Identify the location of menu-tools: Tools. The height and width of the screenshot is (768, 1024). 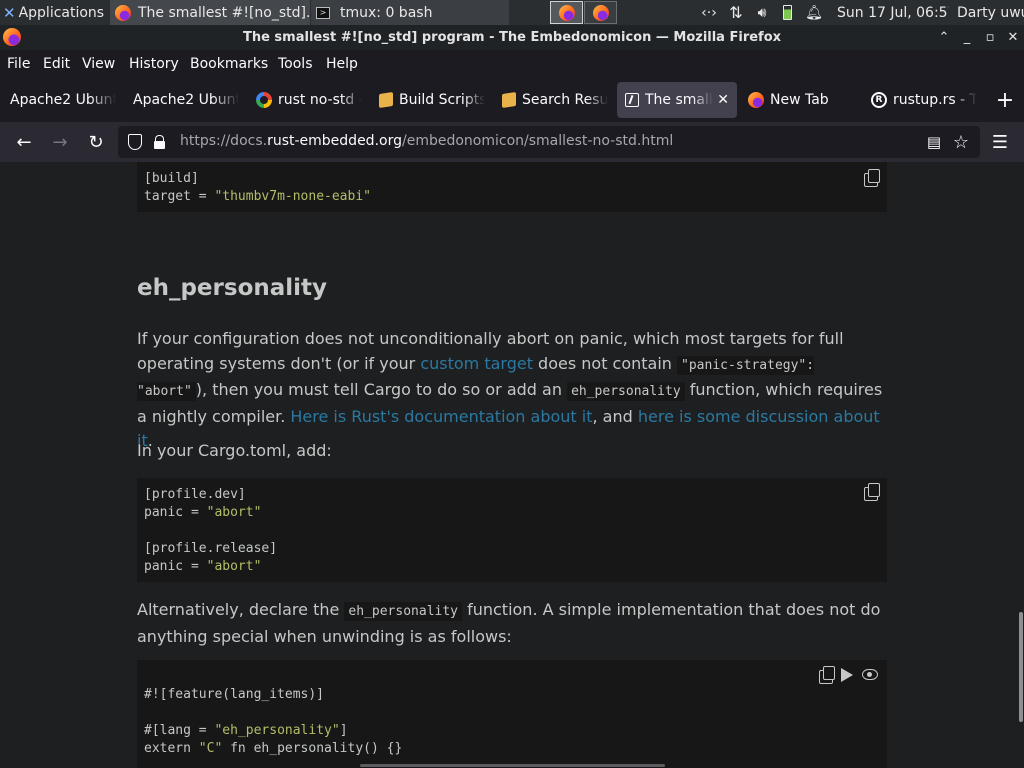
(295, 64).